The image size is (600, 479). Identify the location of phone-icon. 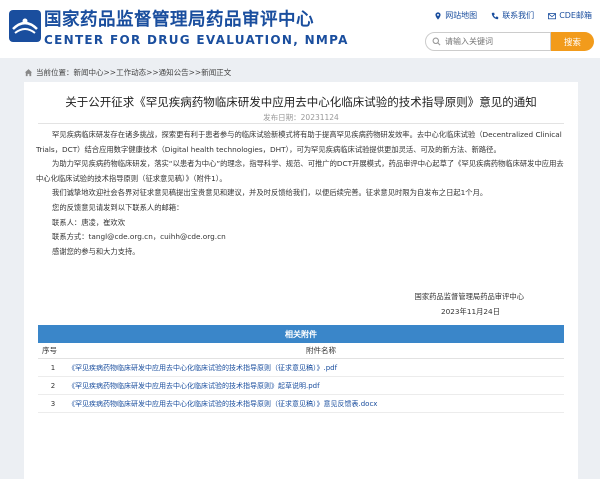
(495, 15).